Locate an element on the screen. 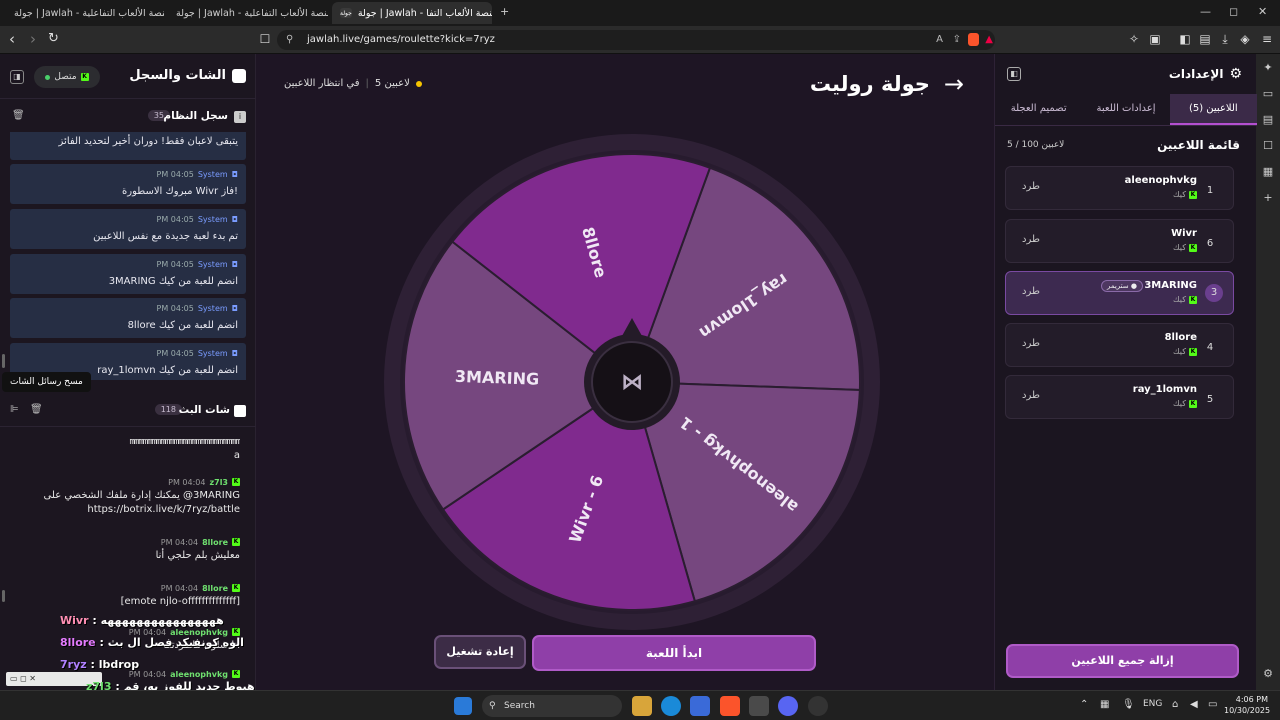 The width and height of the screenshot is (1280, 720). maximize-icon: ◻ is located at coordinates (1233, 11).